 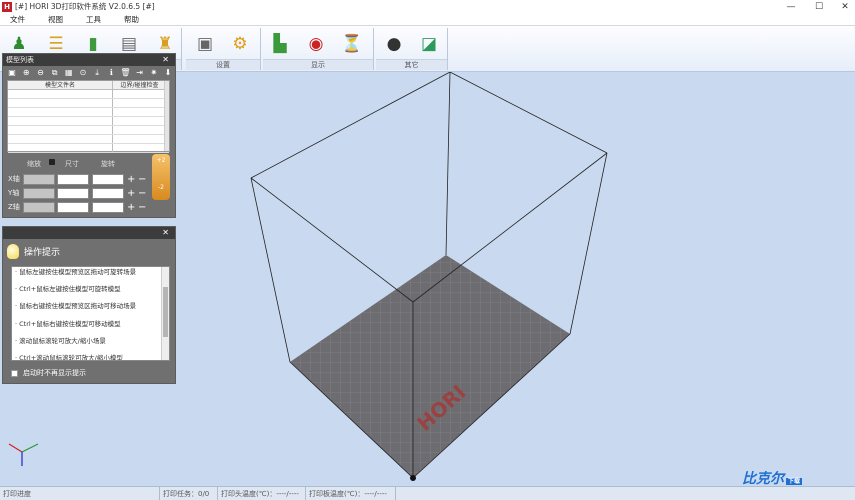 What do you see at coordinates (161, 187) in the screenshot?
I see `step-down-button: -2` at bounding box center [161, 187].